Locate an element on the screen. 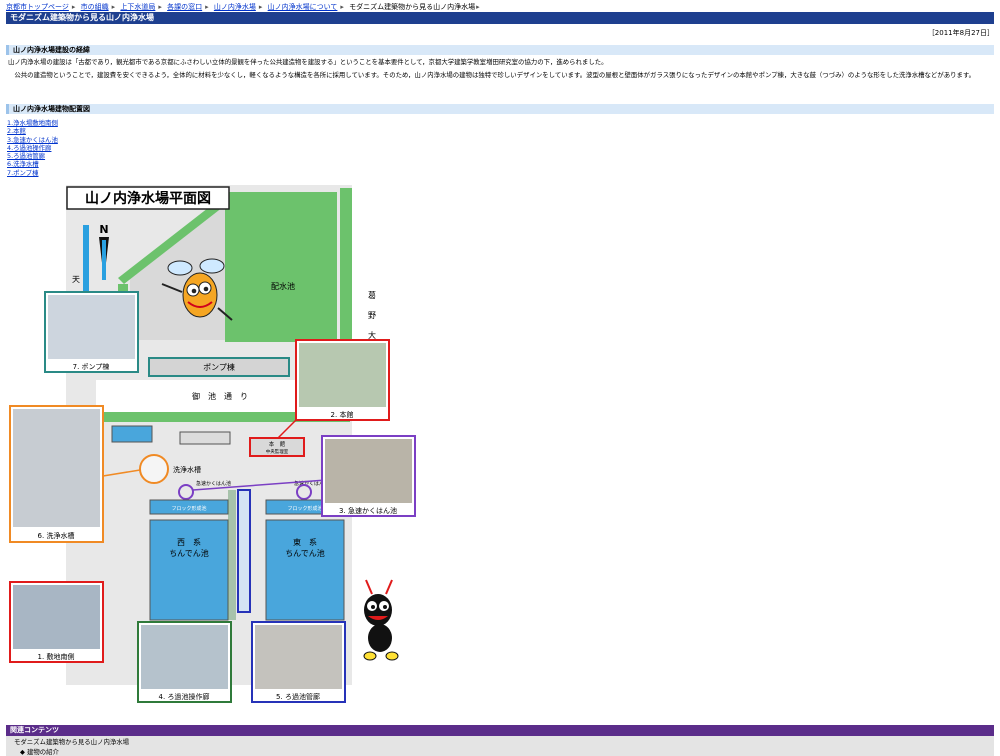  link-filter-operation-gallery: 4.ろ過池操作廊 is located at coordinates (32, 148).